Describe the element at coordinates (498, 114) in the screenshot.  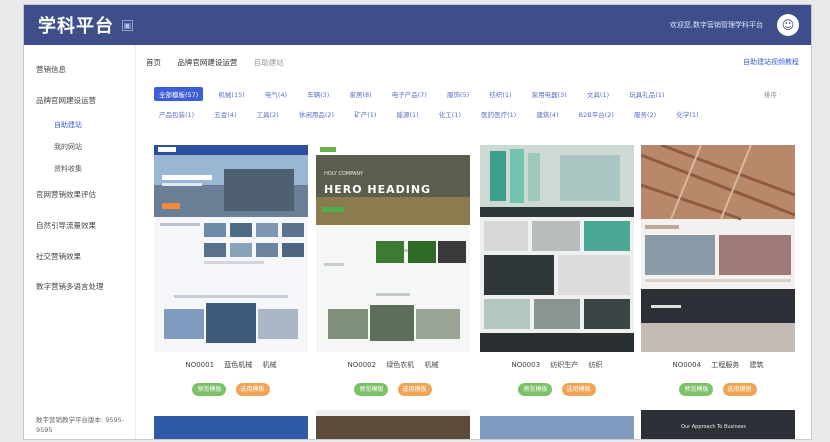
I see `filter-chip: 医药医疗(1)` at that location.